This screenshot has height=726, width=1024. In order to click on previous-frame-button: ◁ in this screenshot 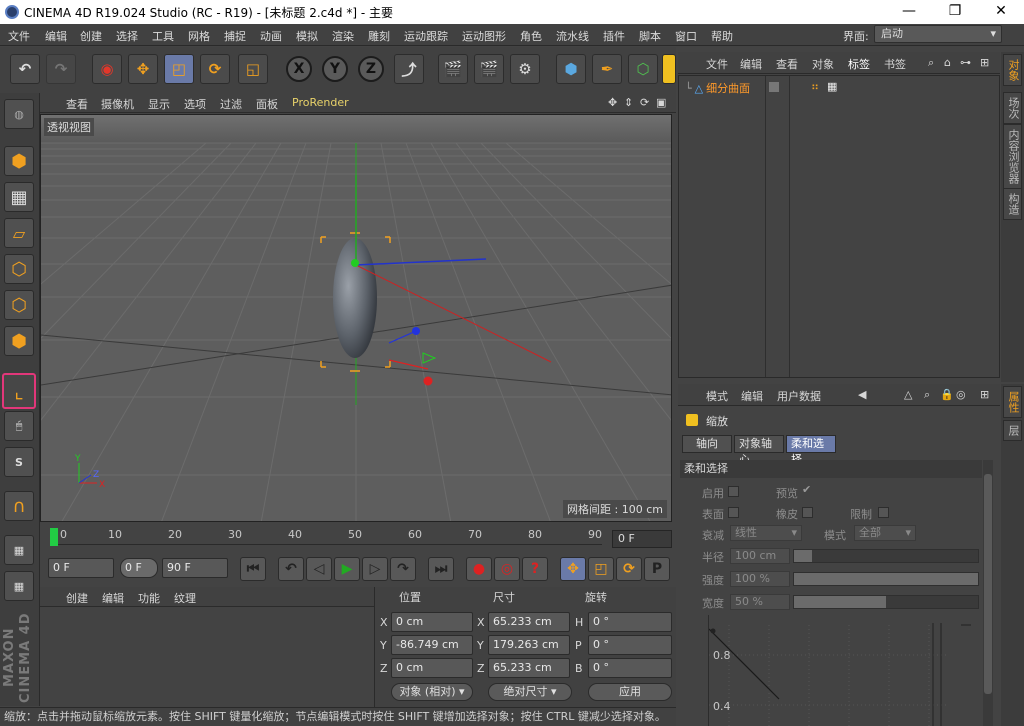, I will do `click(319, 569)`.